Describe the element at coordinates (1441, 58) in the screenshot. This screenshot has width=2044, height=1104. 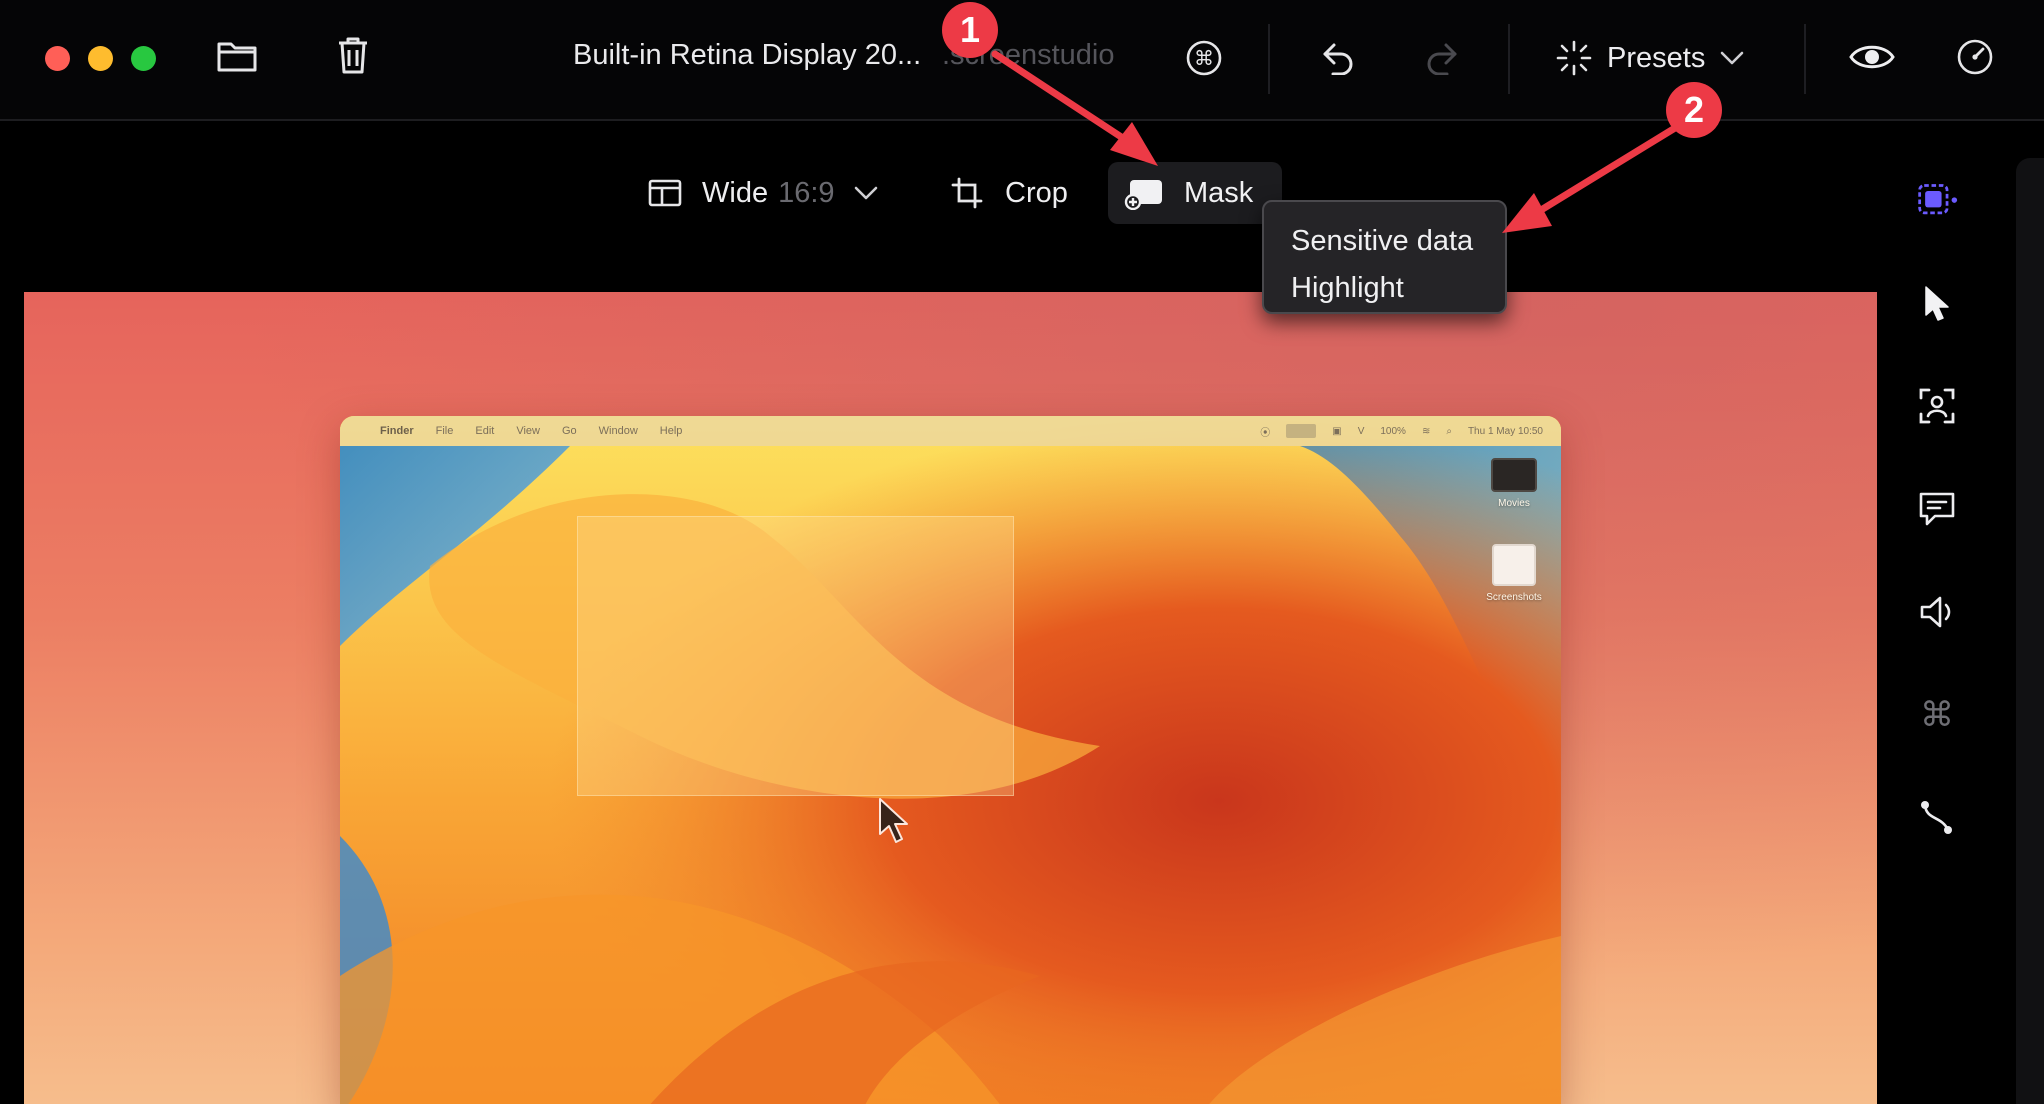
I see `redo-icon` at that location.